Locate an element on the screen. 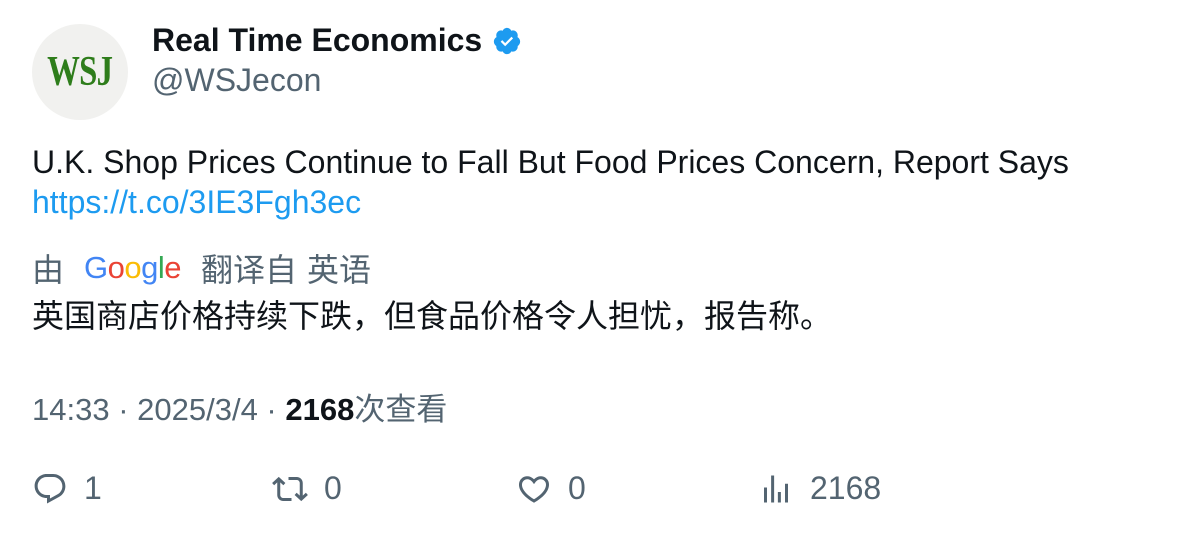  translation-attribution: 由 Google 翻译自 英语 is located at coordinates (201, 268).